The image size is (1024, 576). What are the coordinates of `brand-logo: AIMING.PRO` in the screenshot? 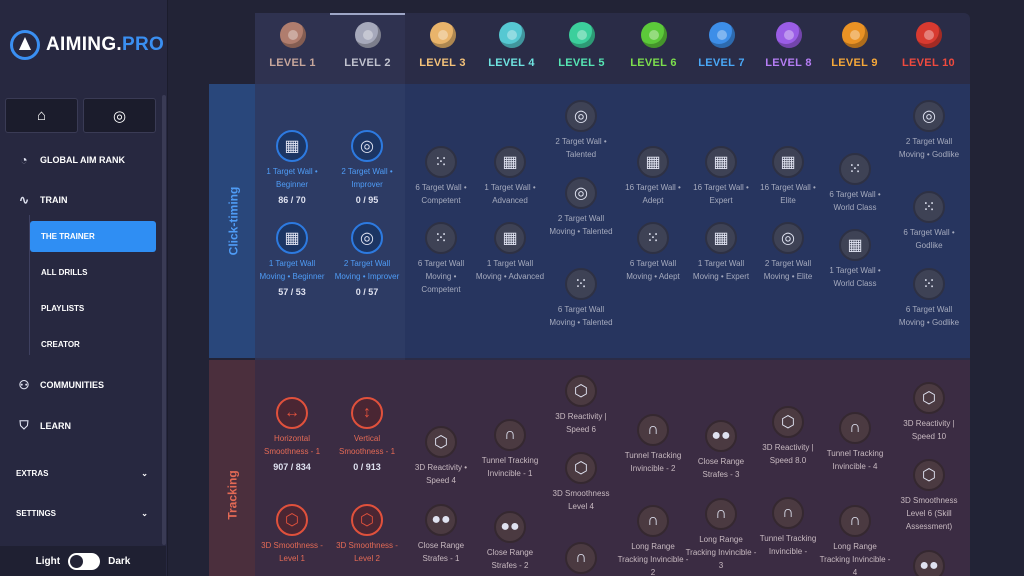 It's located at (87, 45).